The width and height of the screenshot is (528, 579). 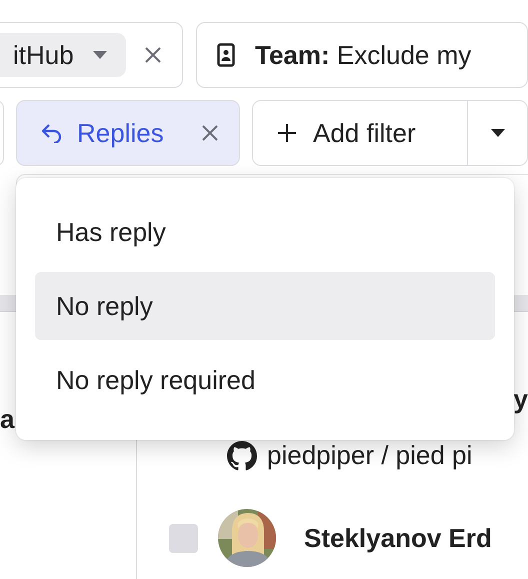 I want to click on replies-filter-chip: Replies, so click(x=128, y=133).